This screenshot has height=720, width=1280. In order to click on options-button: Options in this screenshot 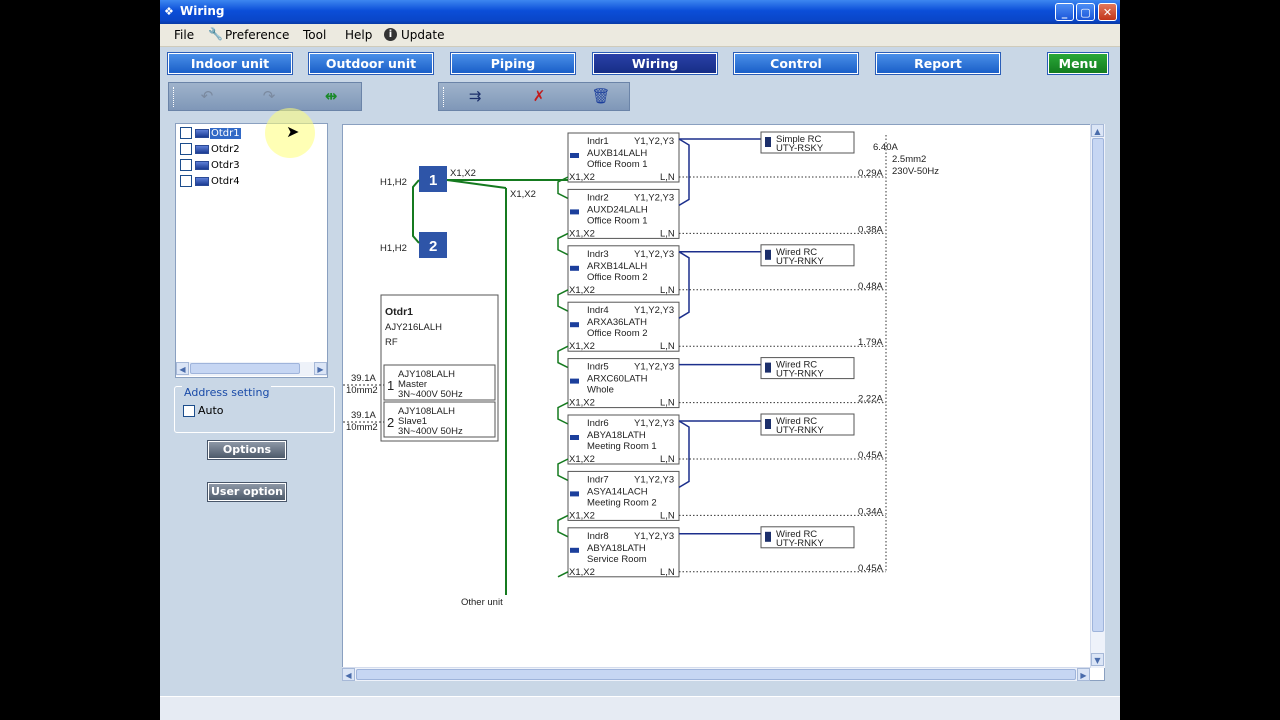, I will do `click(247, 450)`.